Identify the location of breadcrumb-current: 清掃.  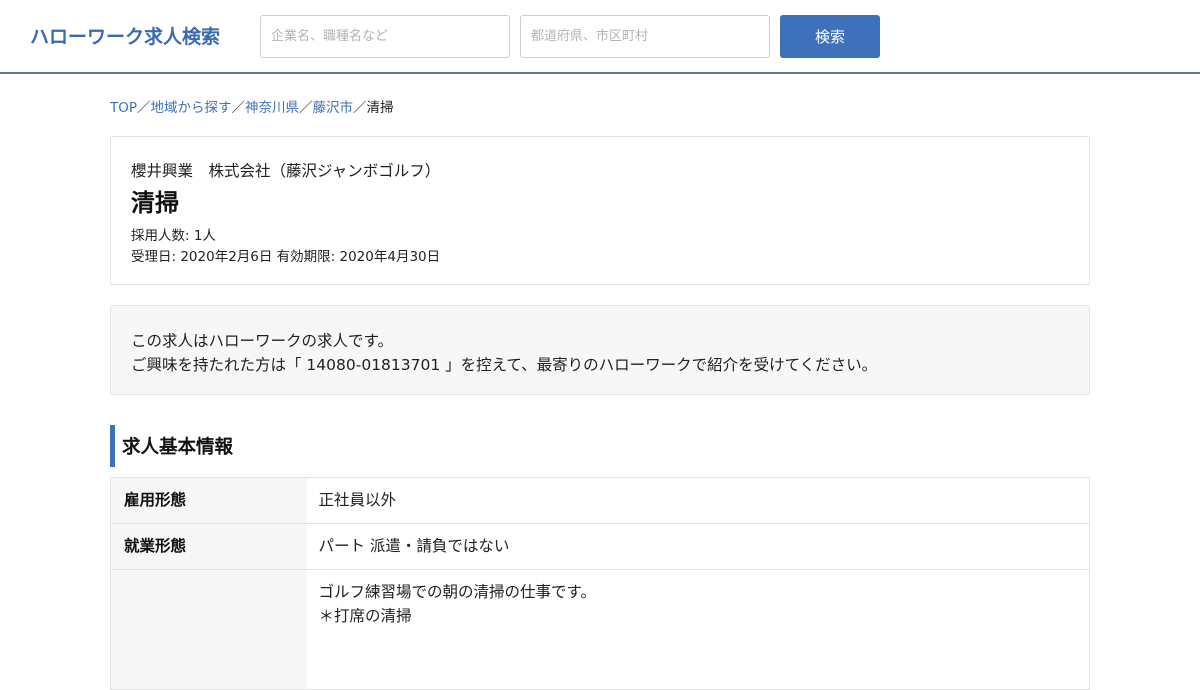
(380, 108).